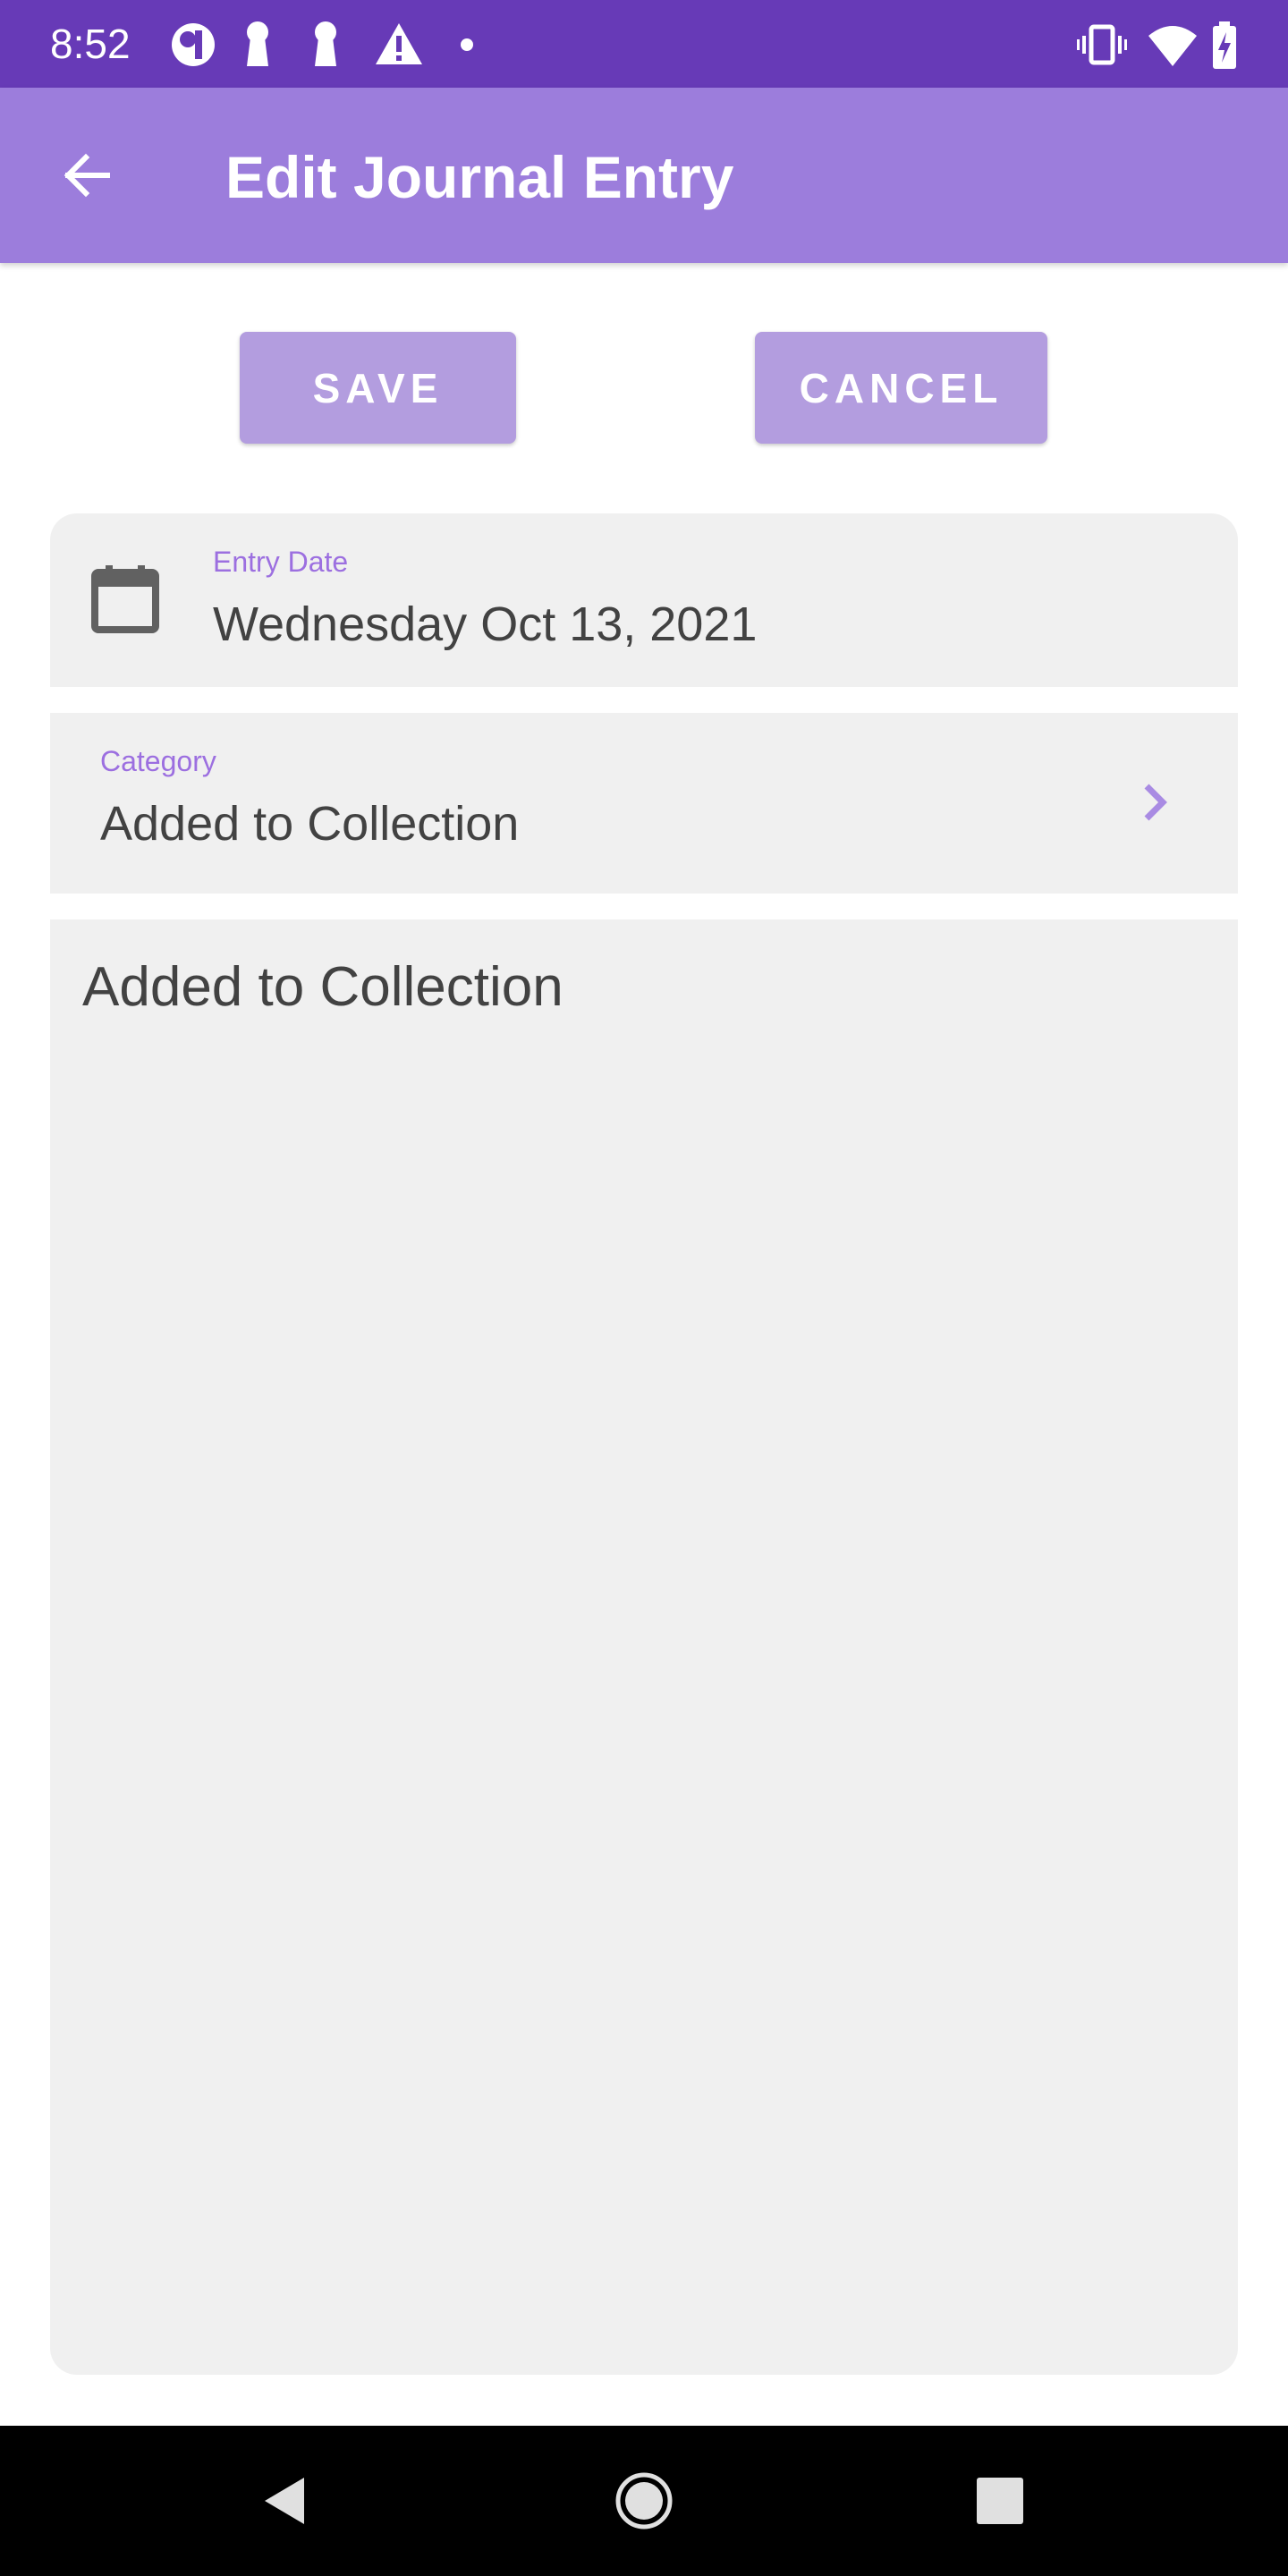 This screenshot has height=2576, width=1288. What do you see at coordinates (1172, 46) in the screenshot?
I see `wifi-icon` at bounding box center [1172, 46].